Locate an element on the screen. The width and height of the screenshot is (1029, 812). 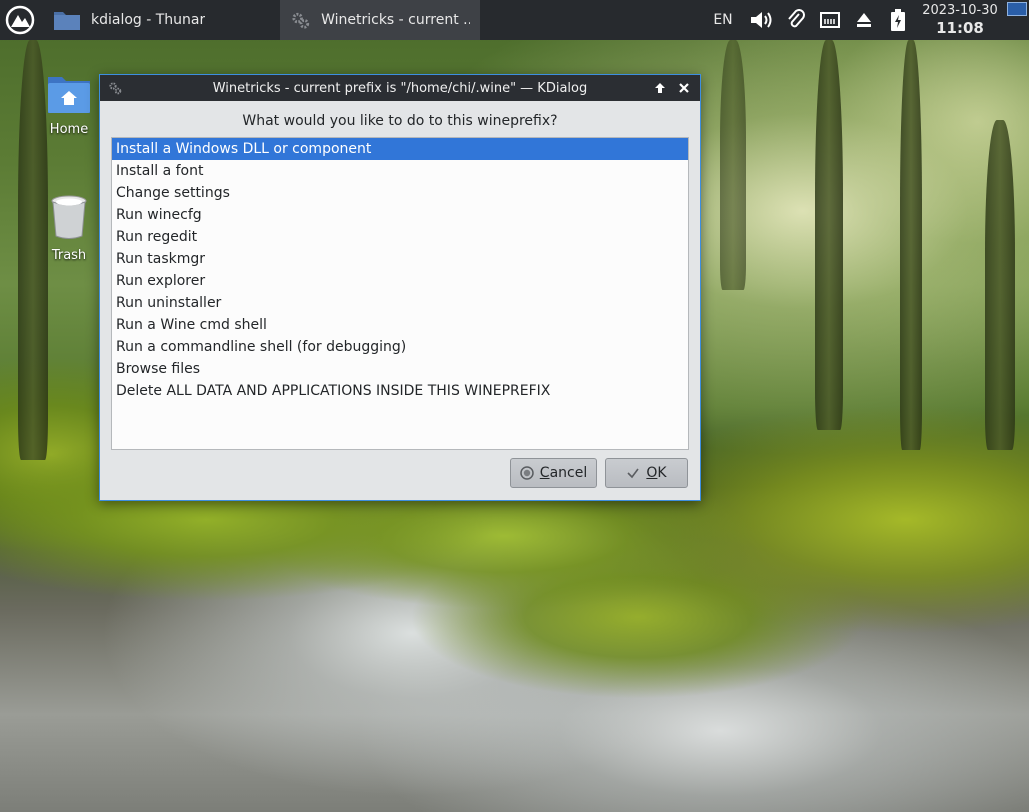
dialog-buttons: Cancel OK is located at coordinates (599, 473).